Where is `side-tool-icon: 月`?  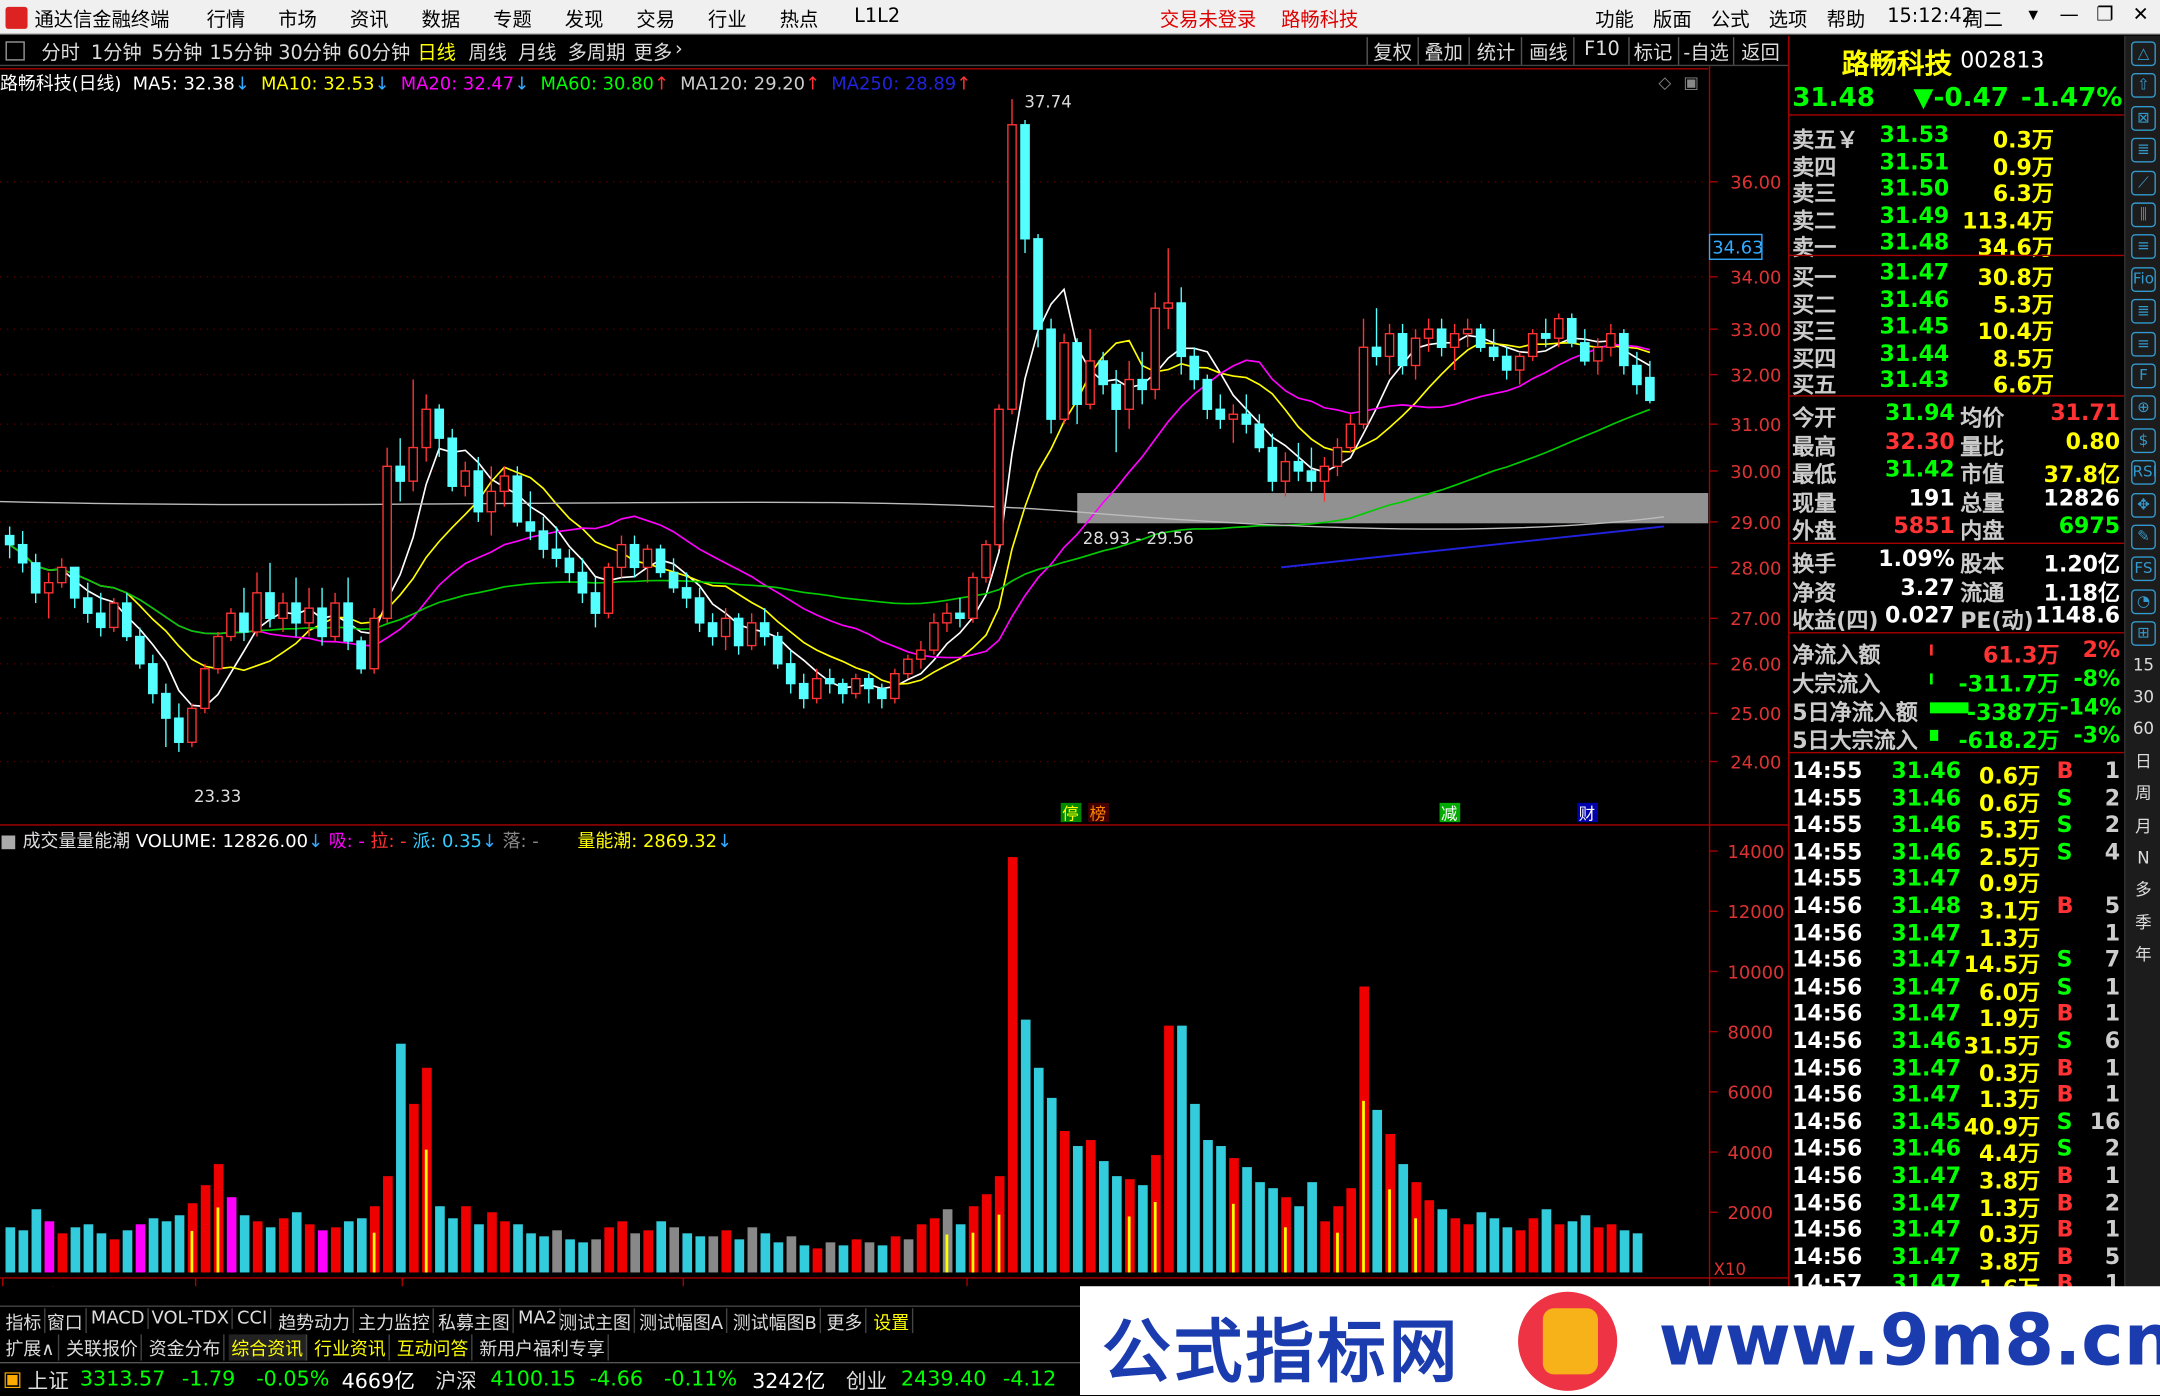
side-tool-icon: 月 is located at coordinates (2143, 827).